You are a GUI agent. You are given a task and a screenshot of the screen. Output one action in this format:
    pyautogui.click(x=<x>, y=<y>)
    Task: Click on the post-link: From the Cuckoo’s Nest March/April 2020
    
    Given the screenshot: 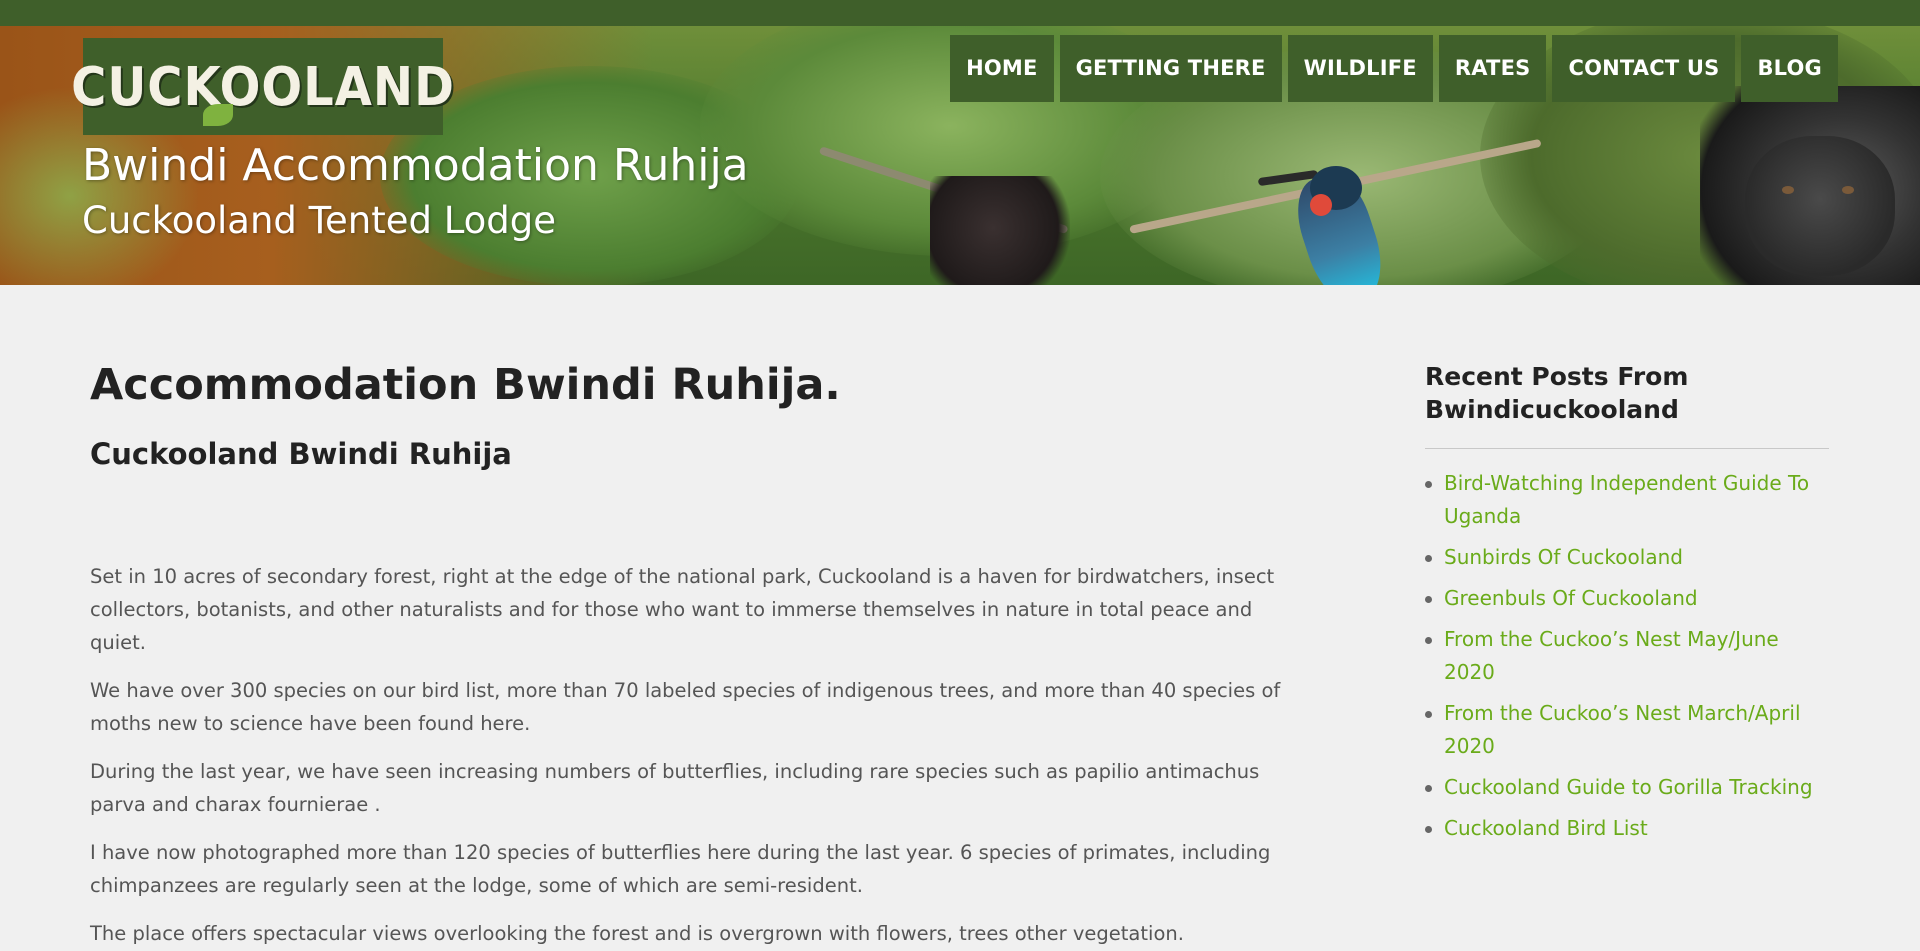 What is the action you would take?
    pyautogui.click(x=1622, y=729)
    